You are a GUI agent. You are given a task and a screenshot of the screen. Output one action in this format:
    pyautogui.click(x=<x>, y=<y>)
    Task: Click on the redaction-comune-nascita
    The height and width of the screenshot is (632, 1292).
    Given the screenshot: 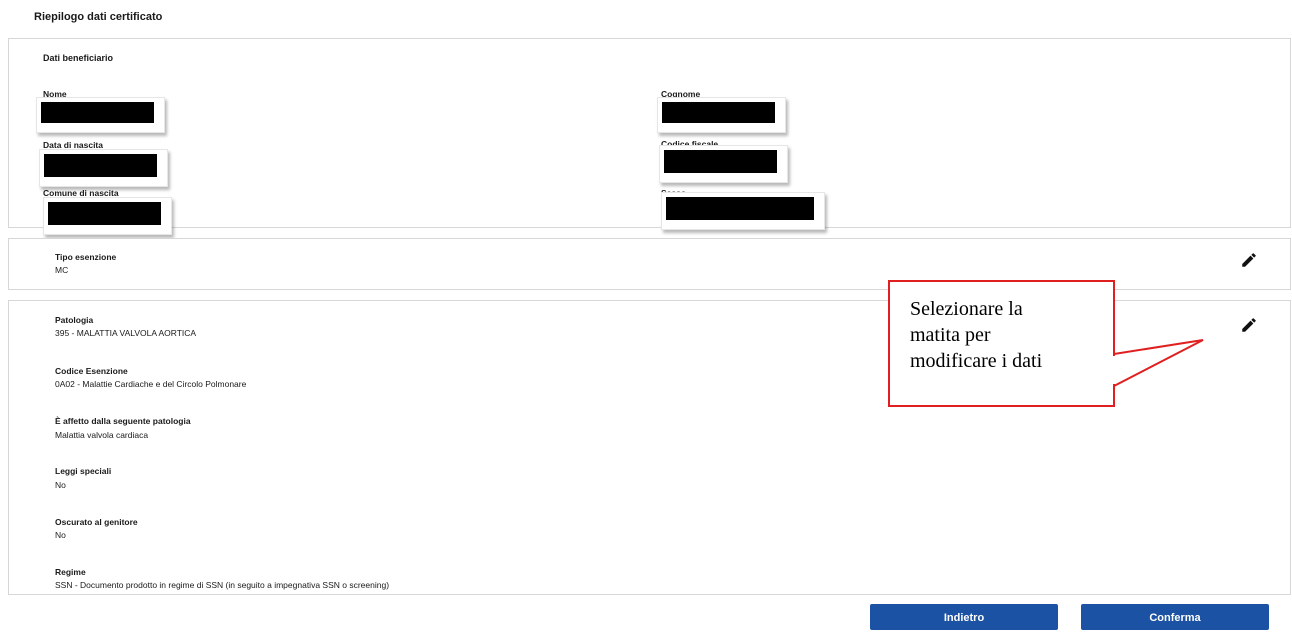 What is the action you would take?
    pyautogui.click(x=107, y=216)
    